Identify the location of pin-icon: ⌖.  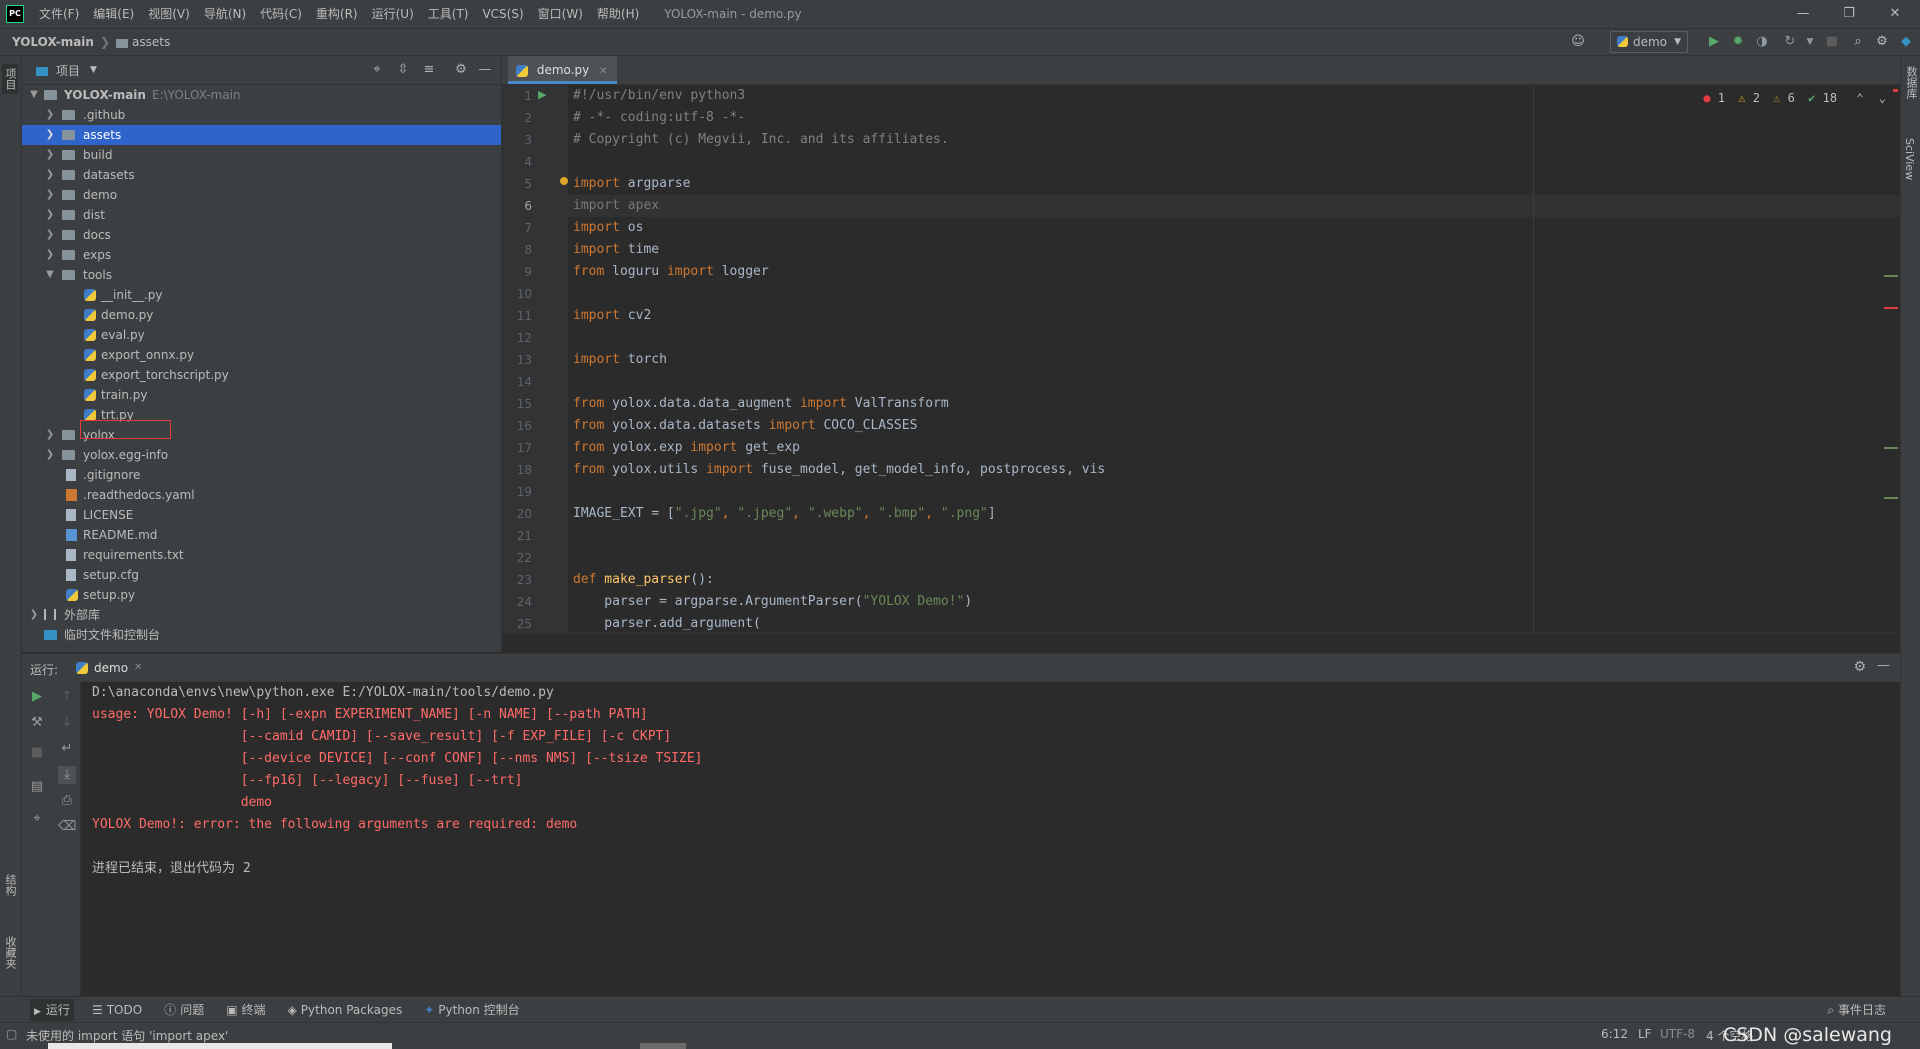
(37, 819).